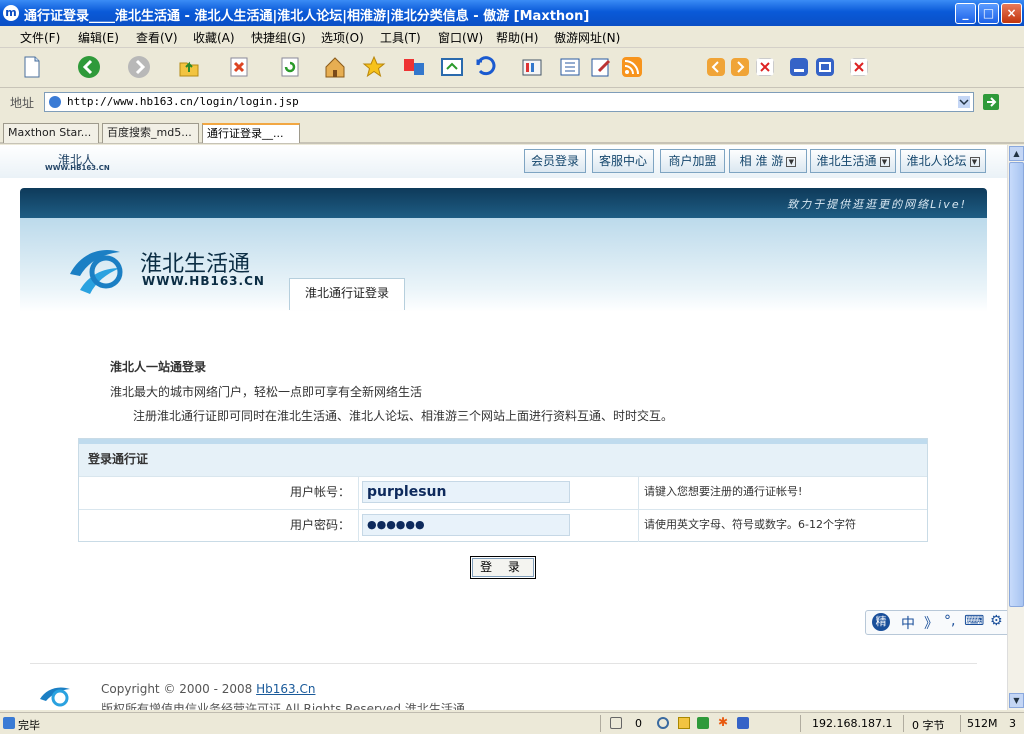  Describe the element at coordinates (512, 723) in the screenshot. I see `status-bar: 完毕 0 ✱ 192.168.187.1 0 字节 512M 3` at that location.